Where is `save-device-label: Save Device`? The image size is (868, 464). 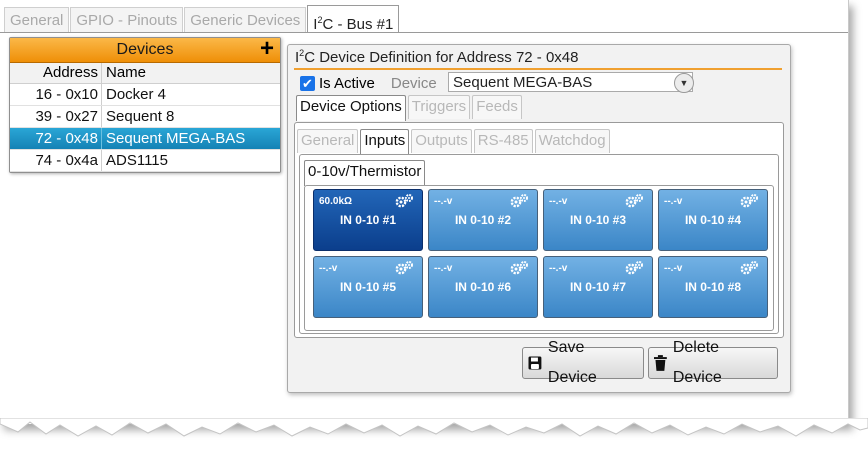 save-device-label: Save Device is located at coordinates (572, 362).